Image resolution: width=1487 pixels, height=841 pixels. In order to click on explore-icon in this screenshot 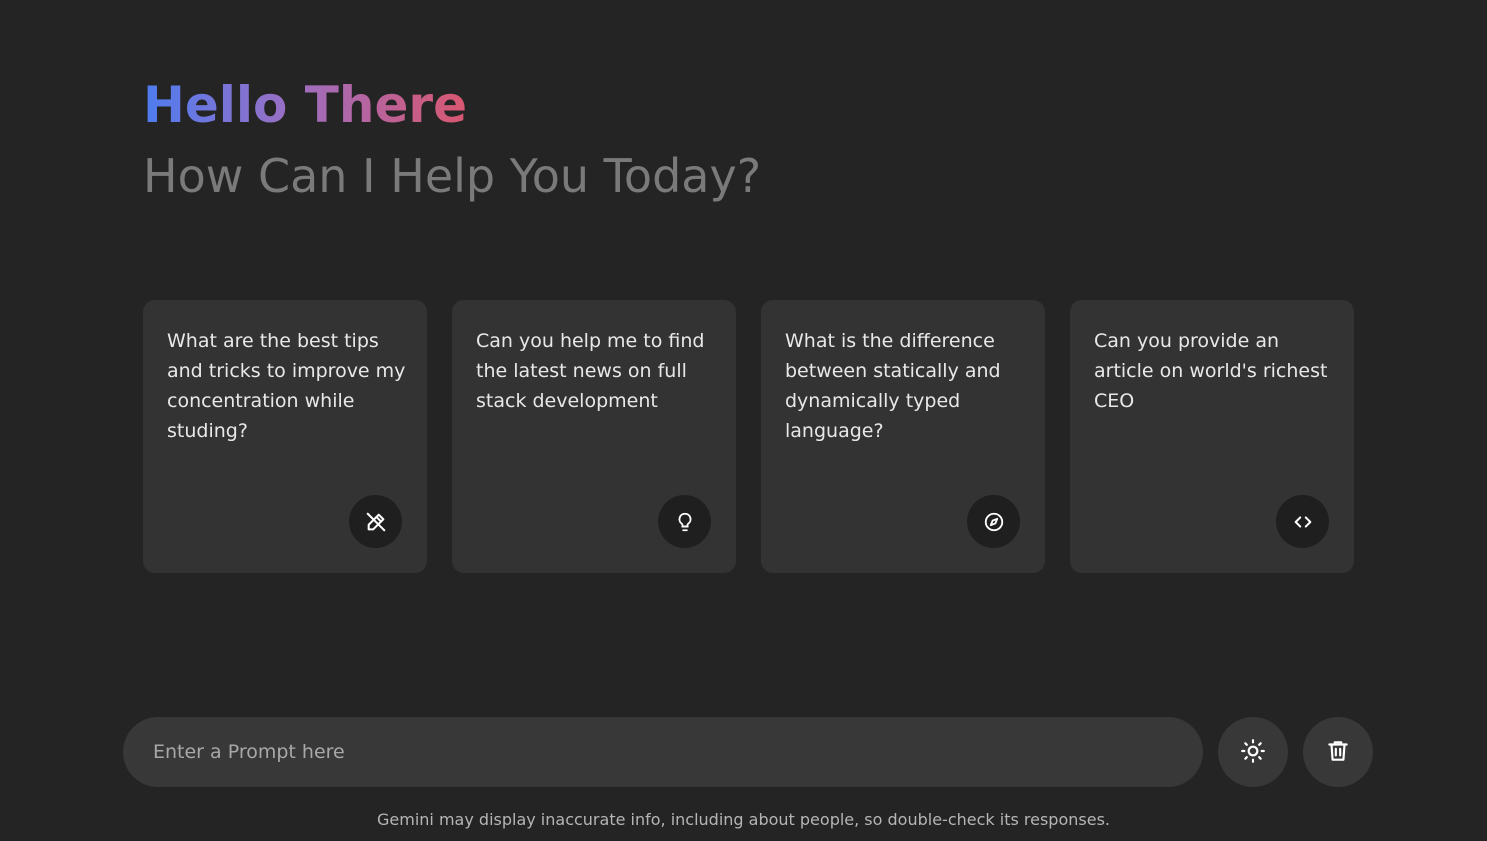, I will do `click(993, 521)`.